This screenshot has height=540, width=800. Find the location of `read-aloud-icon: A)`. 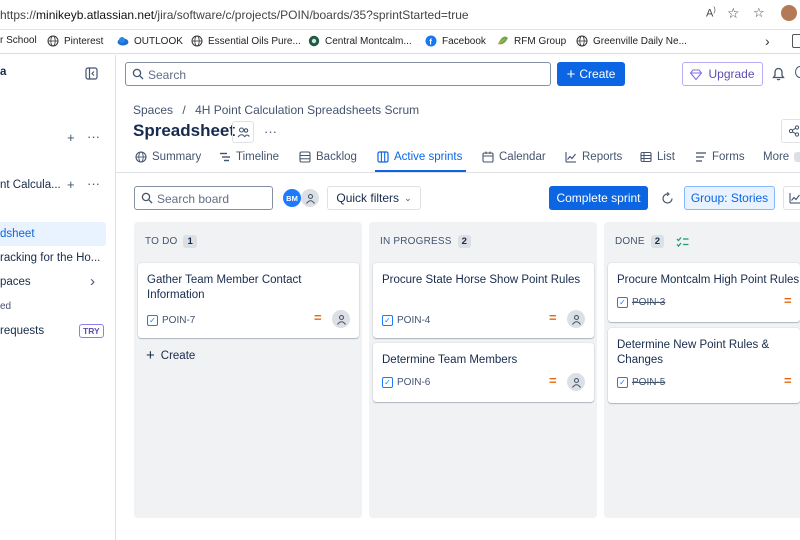

read-aloud-icon: A) is located at coordinates (711, 13).